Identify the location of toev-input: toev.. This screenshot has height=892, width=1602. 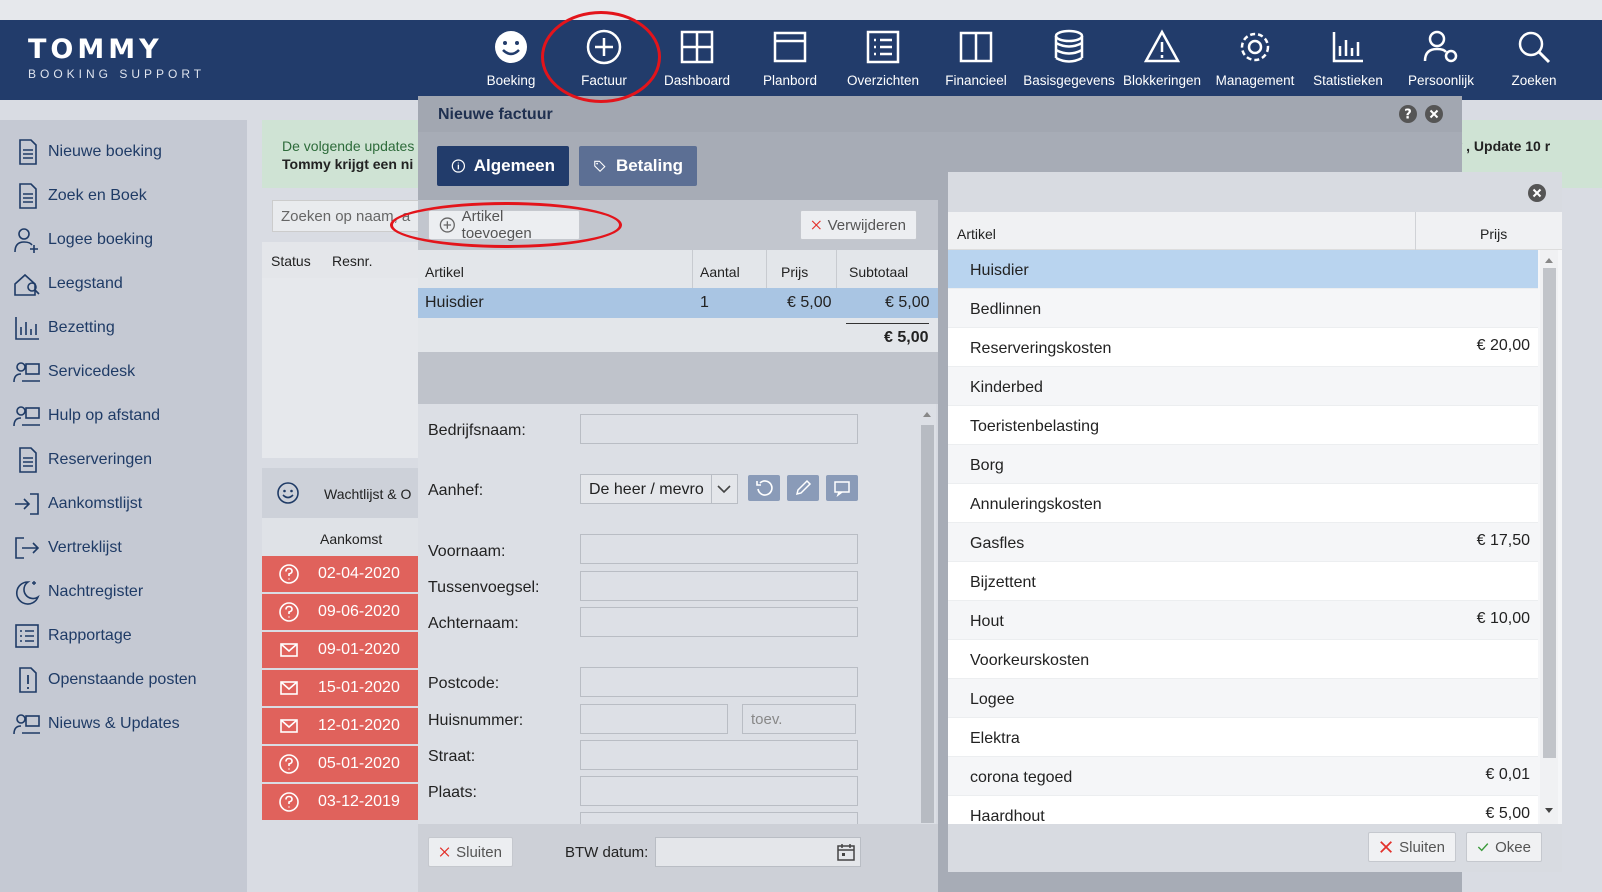
(799, 719).